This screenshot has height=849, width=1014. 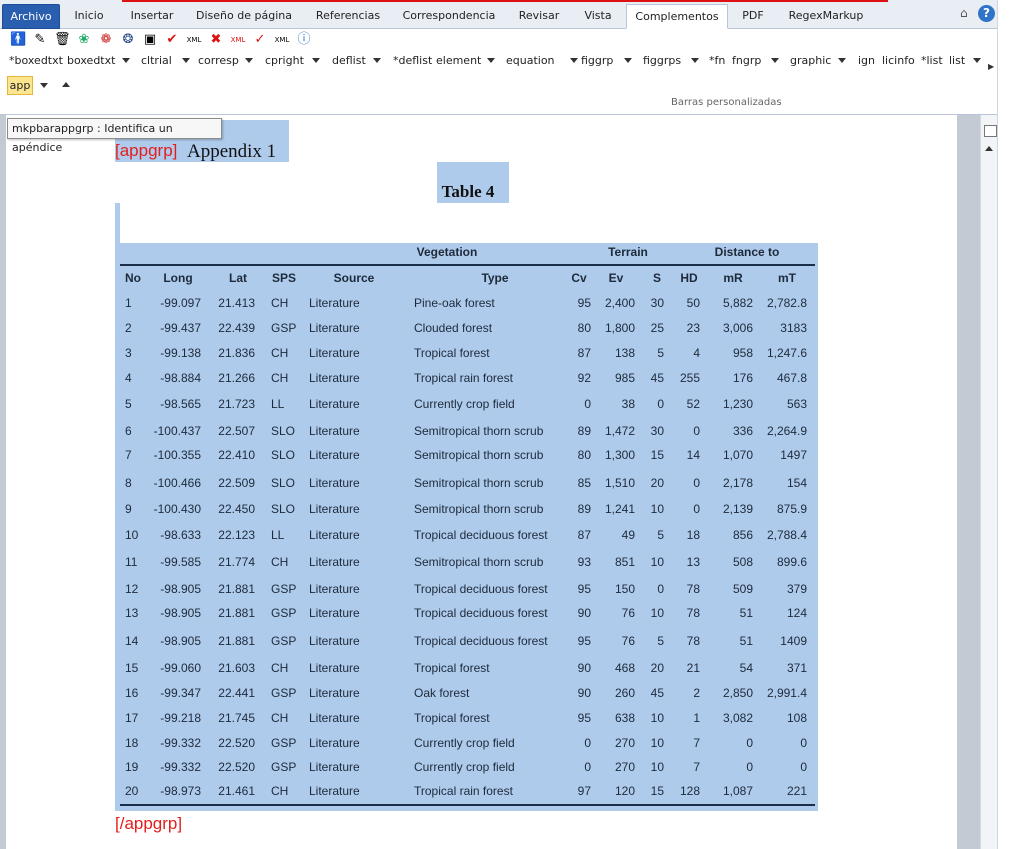 I want to click on table-cell: 509, so click(x=742, y=589).